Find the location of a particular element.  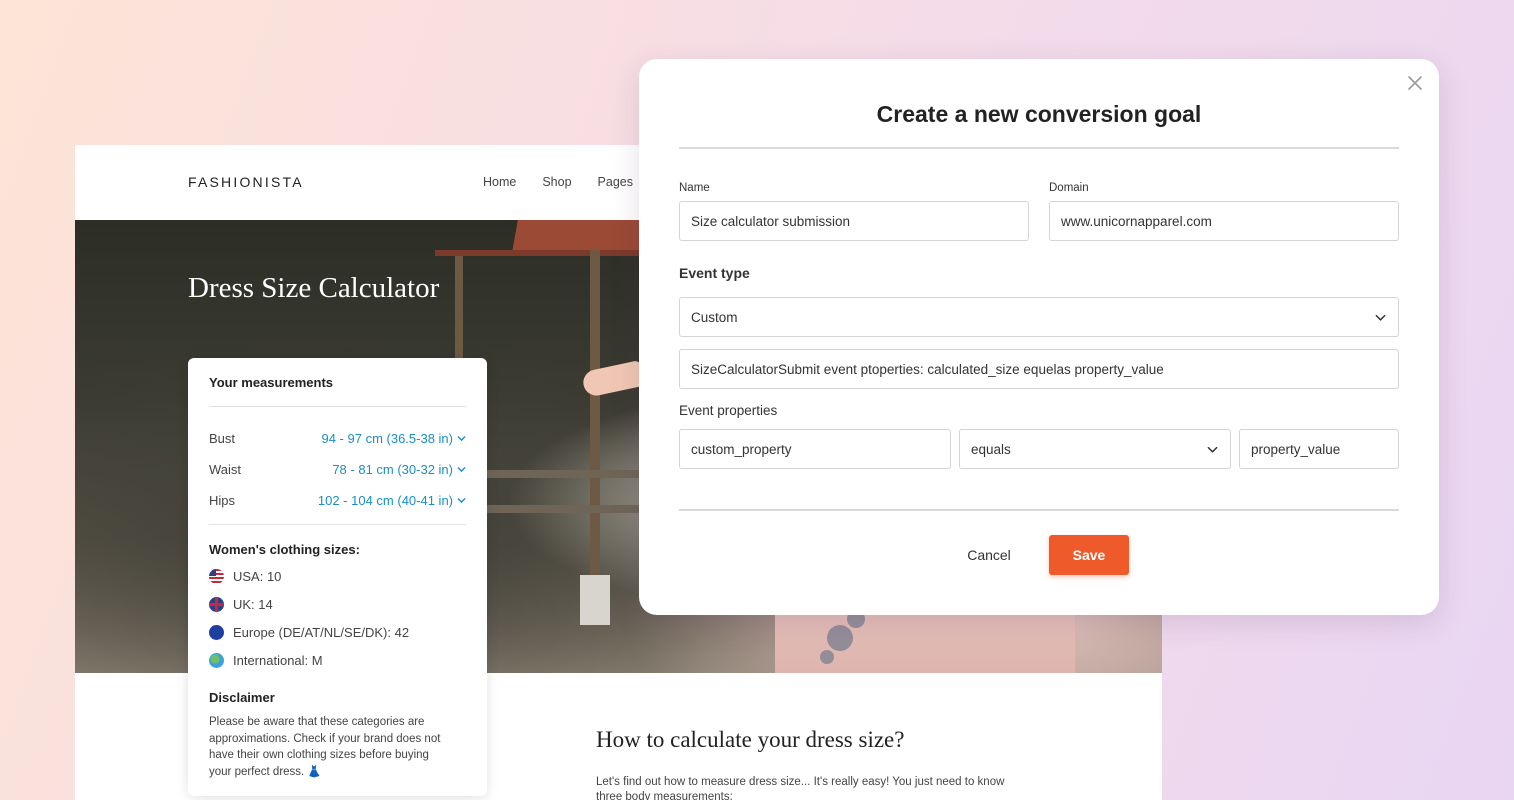

operator-select: equals is located at coordinates (1095, 449).